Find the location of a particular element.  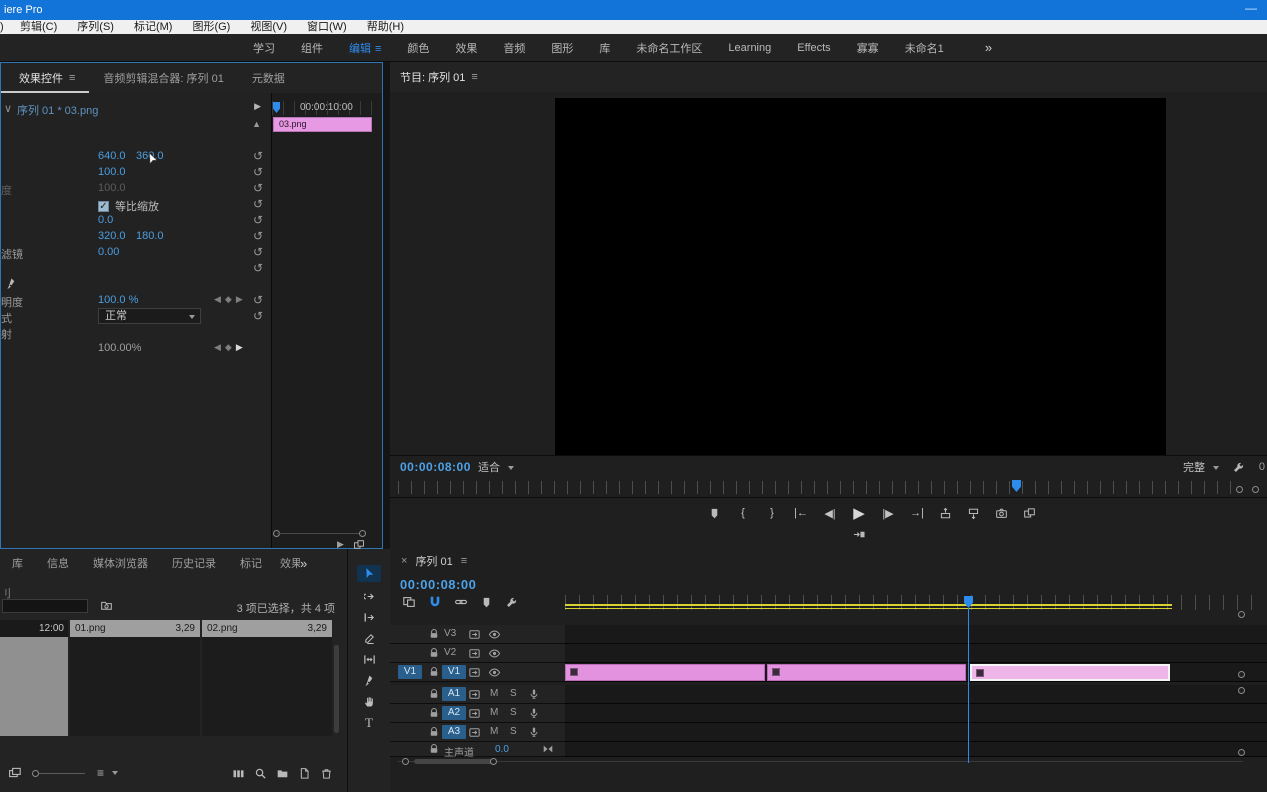

blend-mode-dropdown: 正常 is located at coordinates (149, 316).